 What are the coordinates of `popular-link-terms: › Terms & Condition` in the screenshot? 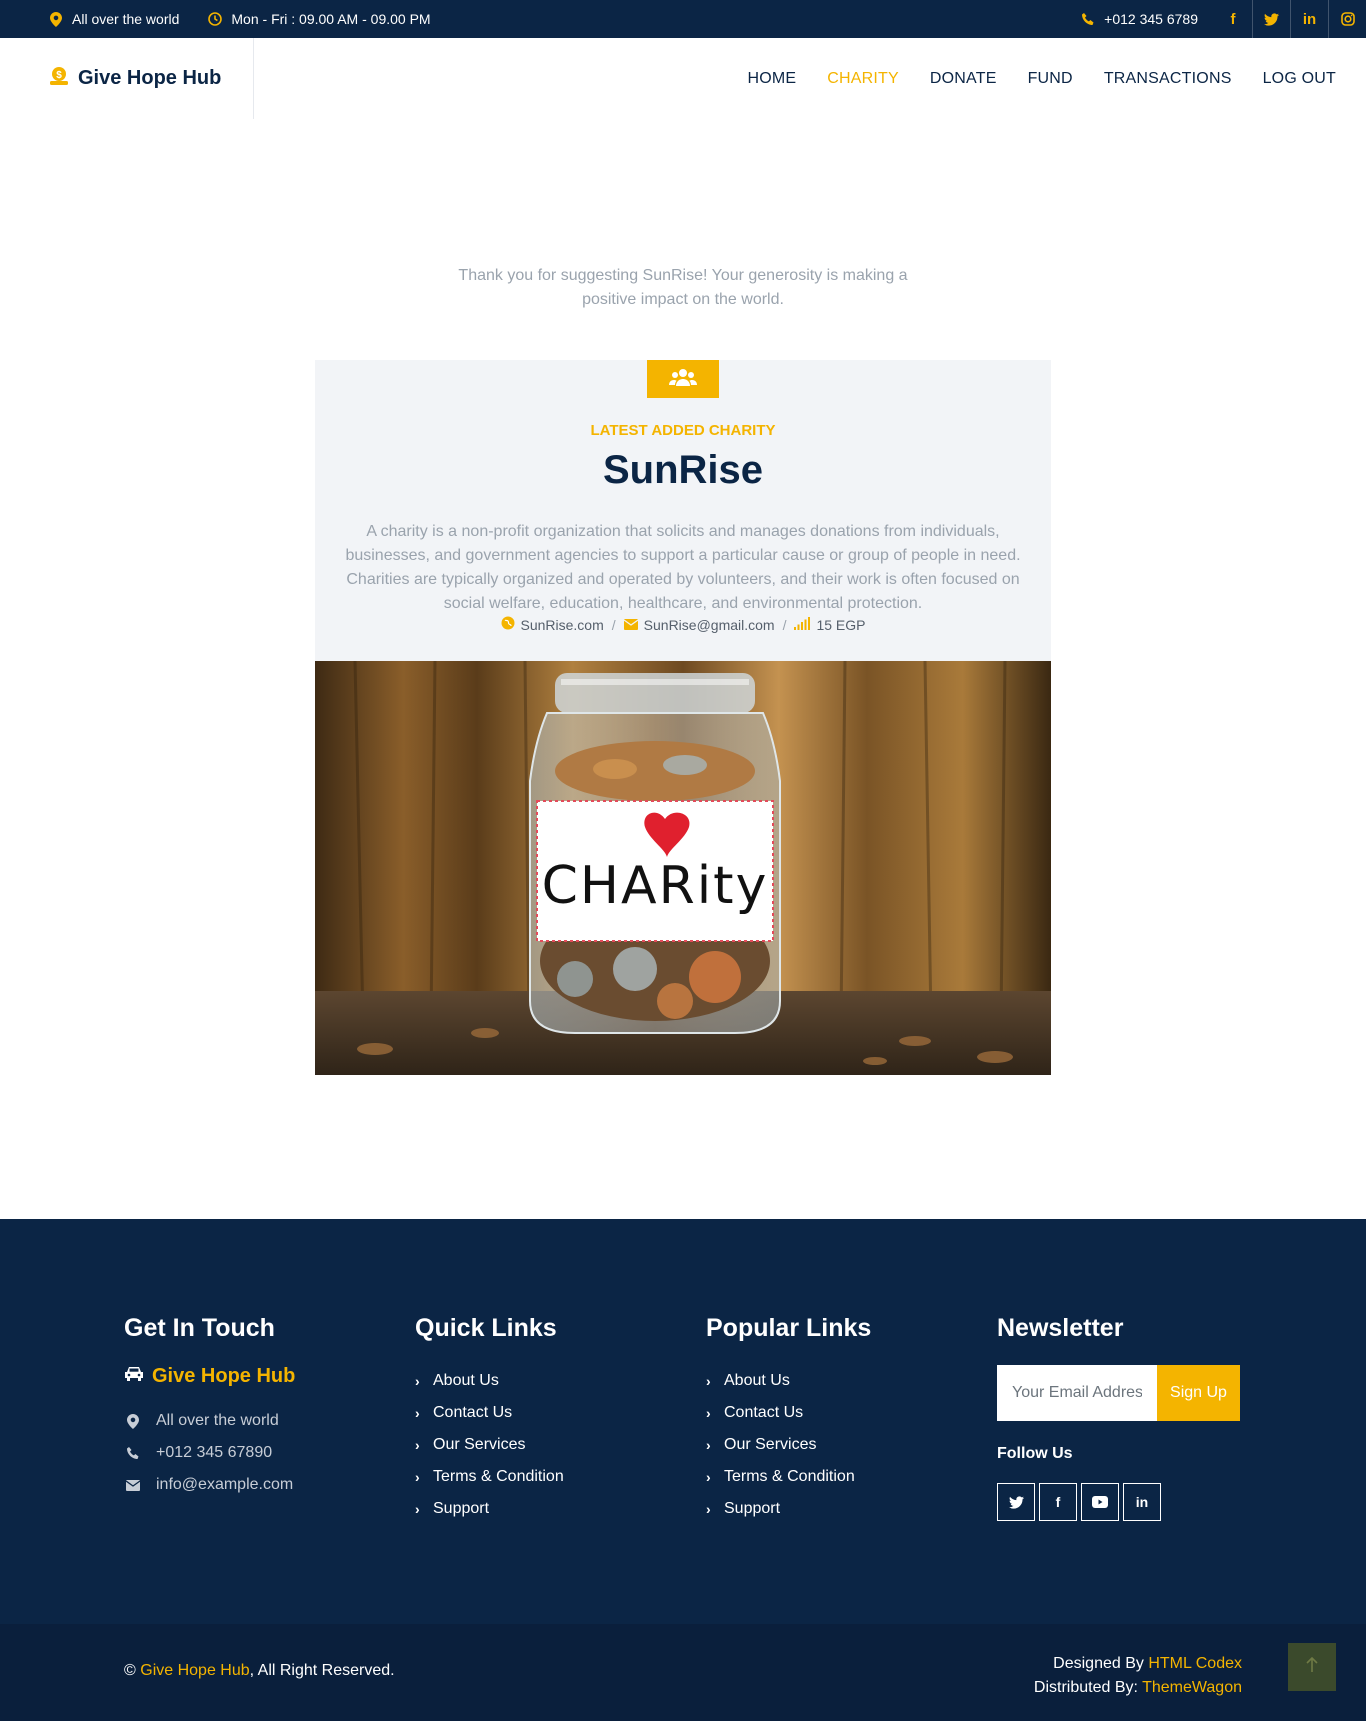 It's located at (788, 1477).